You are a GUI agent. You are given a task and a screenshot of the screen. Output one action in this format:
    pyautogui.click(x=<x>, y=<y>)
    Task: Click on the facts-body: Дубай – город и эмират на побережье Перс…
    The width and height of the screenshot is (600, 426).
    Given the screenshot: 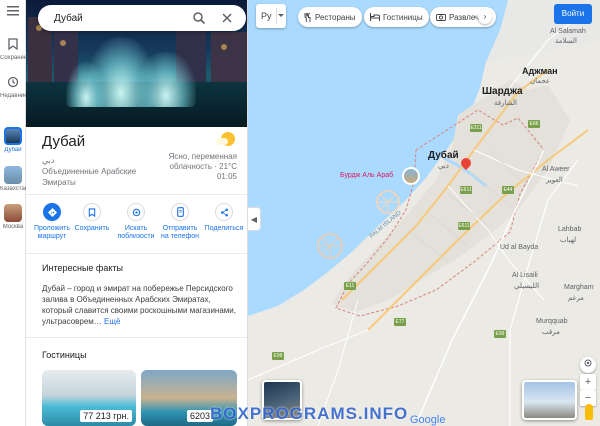 What is the action you would take?
    pyautogui.click(x=139, y=305)
    